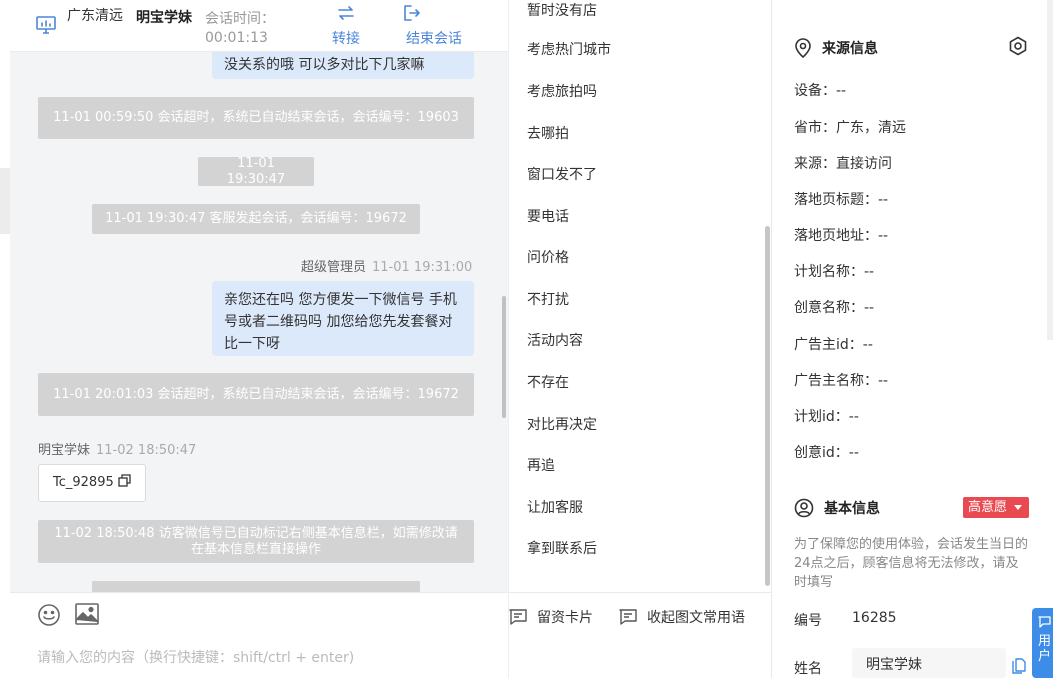 The width and height of the screenshot is (1053, 678). What do you see at coordinates (518, 617) in the screenshot?
I see `message-card-icon` at bounding box center [518, 617].